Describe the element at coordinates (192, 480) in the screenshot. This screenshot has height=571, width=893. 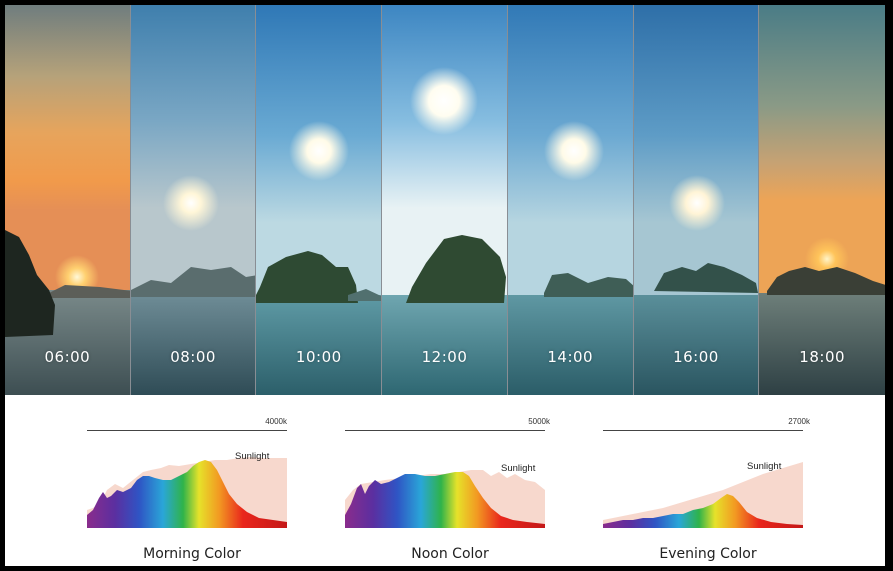
I see `spectrum-morning: 4000k Sunlight Morning Color` at that location.